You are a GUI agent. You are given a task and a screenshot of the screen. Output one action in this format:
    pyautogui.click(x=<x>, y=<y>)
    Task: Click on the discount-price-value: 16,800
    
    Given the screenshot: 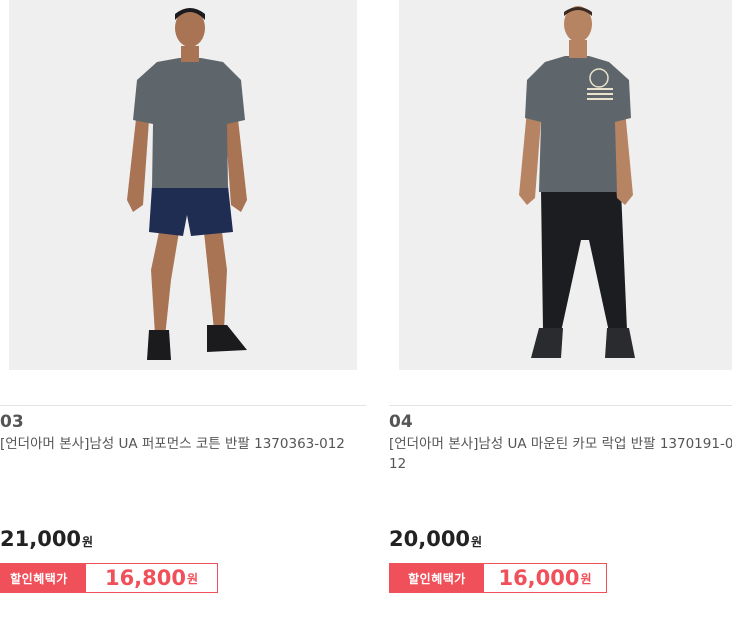 What is the action you would take?
    pyautogui.click(x=145, y=578)
    